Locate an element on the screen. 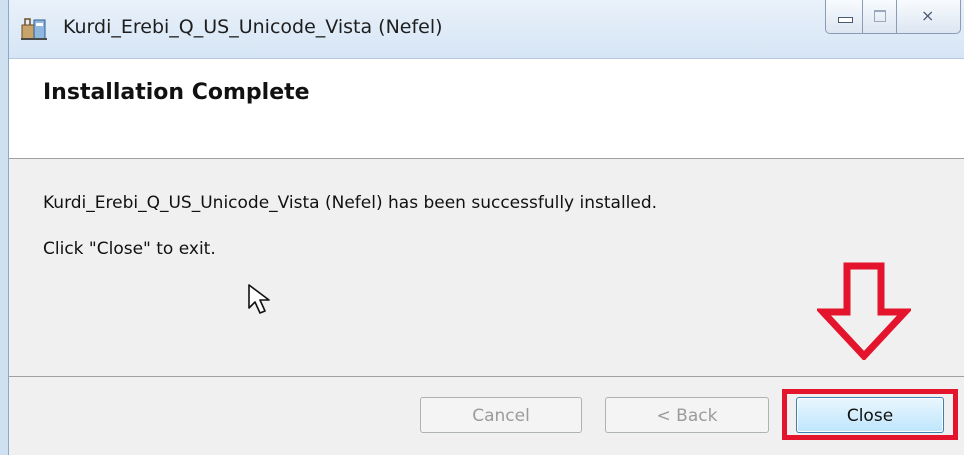 This screenshot has width=964, height=455. close-button: Close is located at coordinates (870, 415).